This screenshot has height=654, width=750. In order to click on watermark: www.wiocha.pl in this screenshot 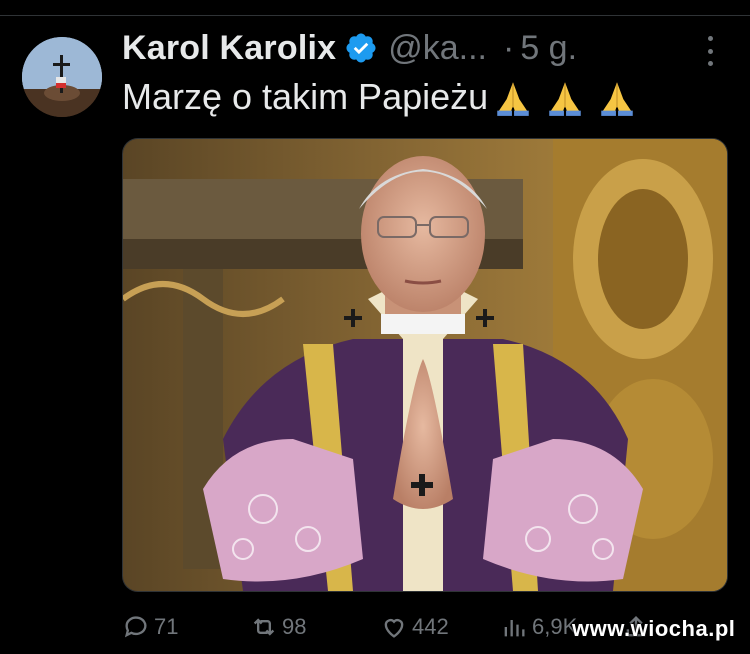, I will do `click(654, 628)`.